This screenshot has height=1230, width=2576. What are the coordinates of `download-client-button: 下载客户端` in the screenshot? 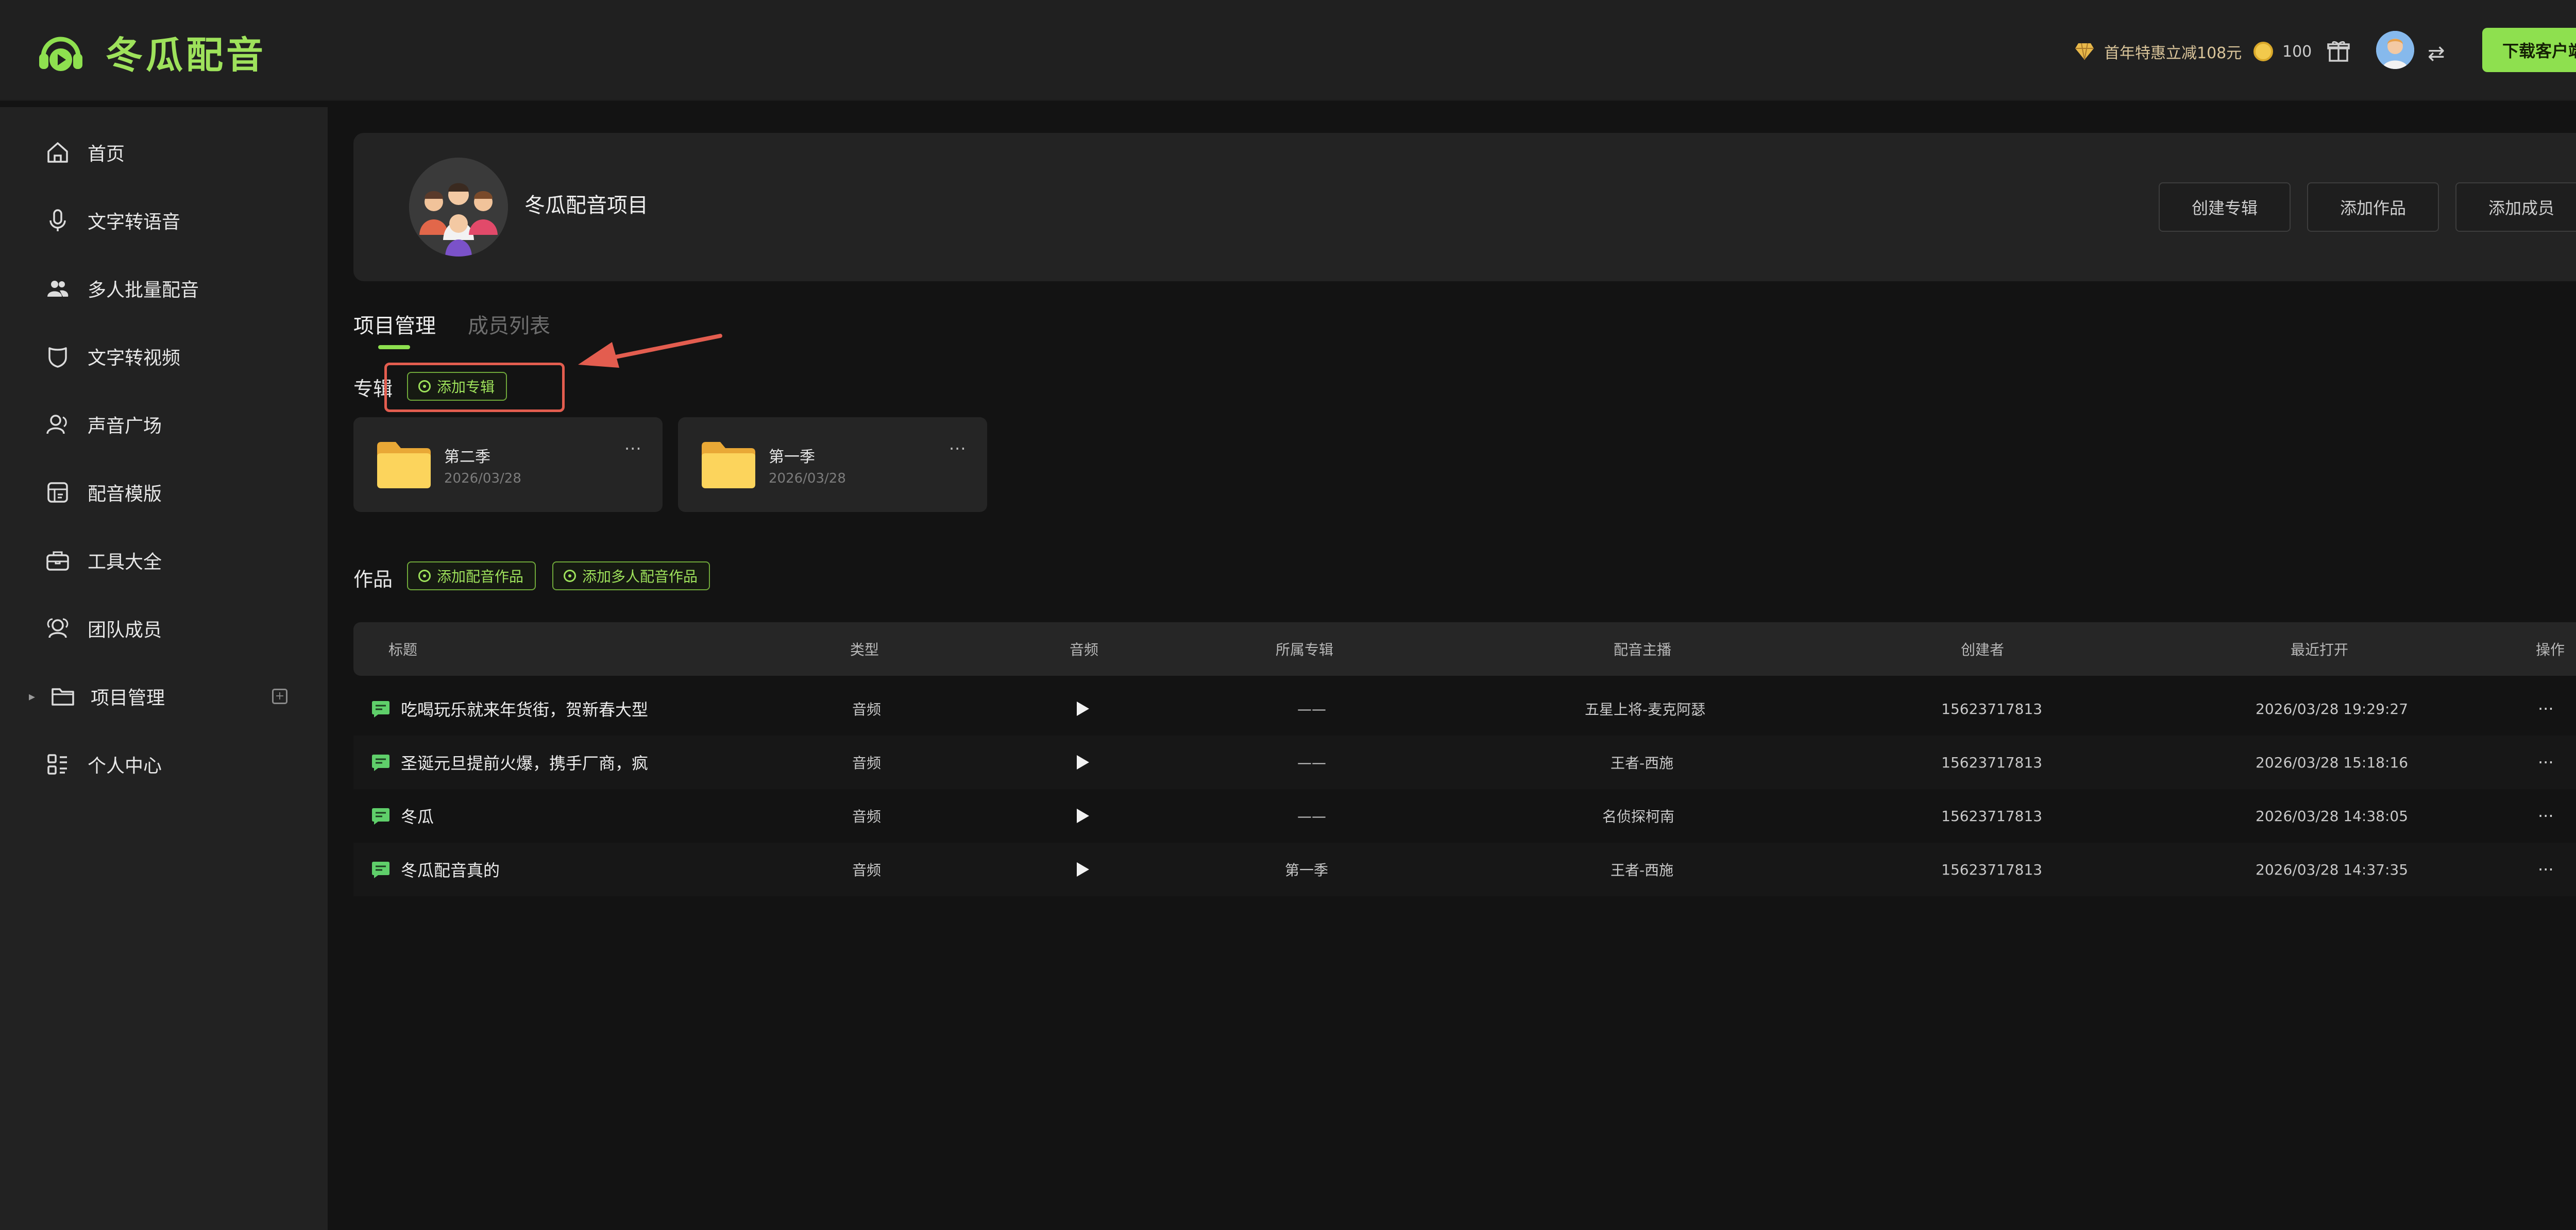 It's located at (2529, 50).